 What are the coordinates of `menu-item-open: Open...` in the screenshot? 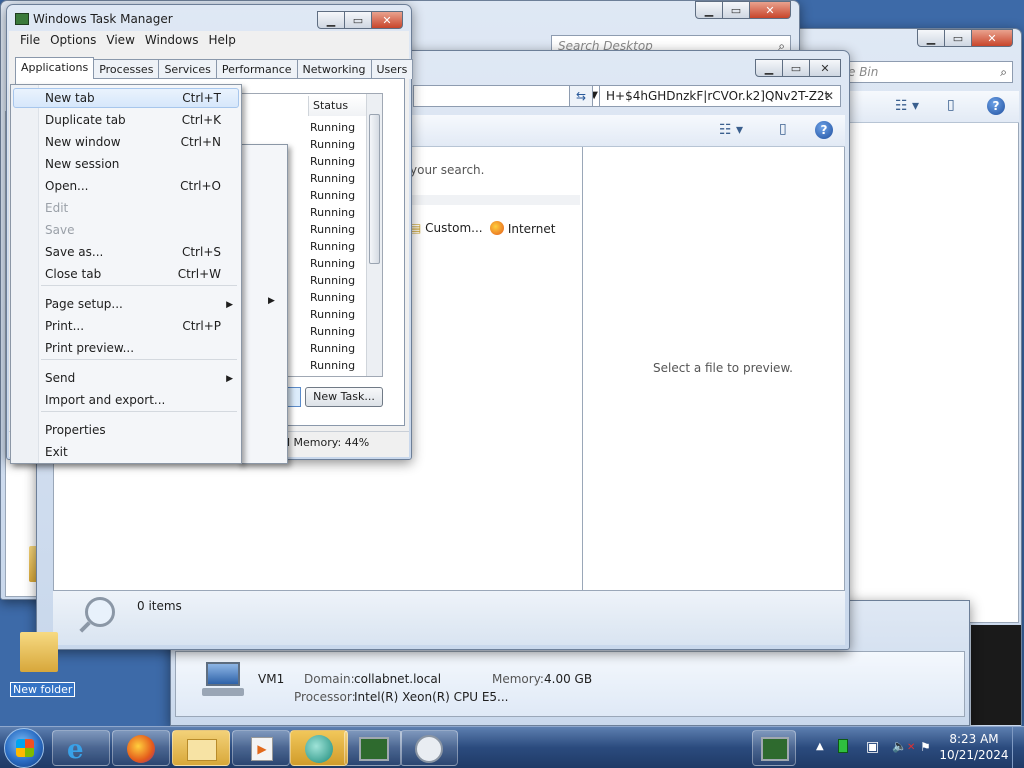 It's located at (67, 186).